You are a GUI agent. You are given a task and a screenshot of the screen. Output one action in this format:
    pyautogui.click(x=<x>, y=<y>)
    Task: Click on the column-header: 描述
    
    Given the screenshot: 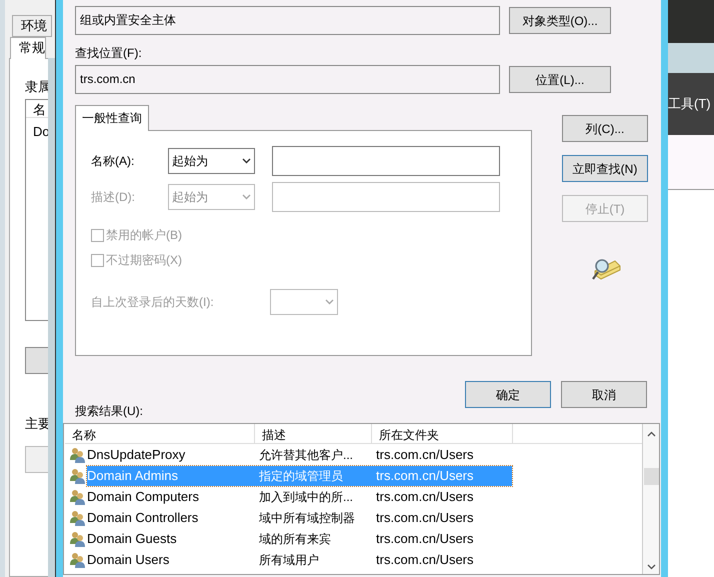 What is the action you would take?
    pyautogui.click(x=313, y=433)
    